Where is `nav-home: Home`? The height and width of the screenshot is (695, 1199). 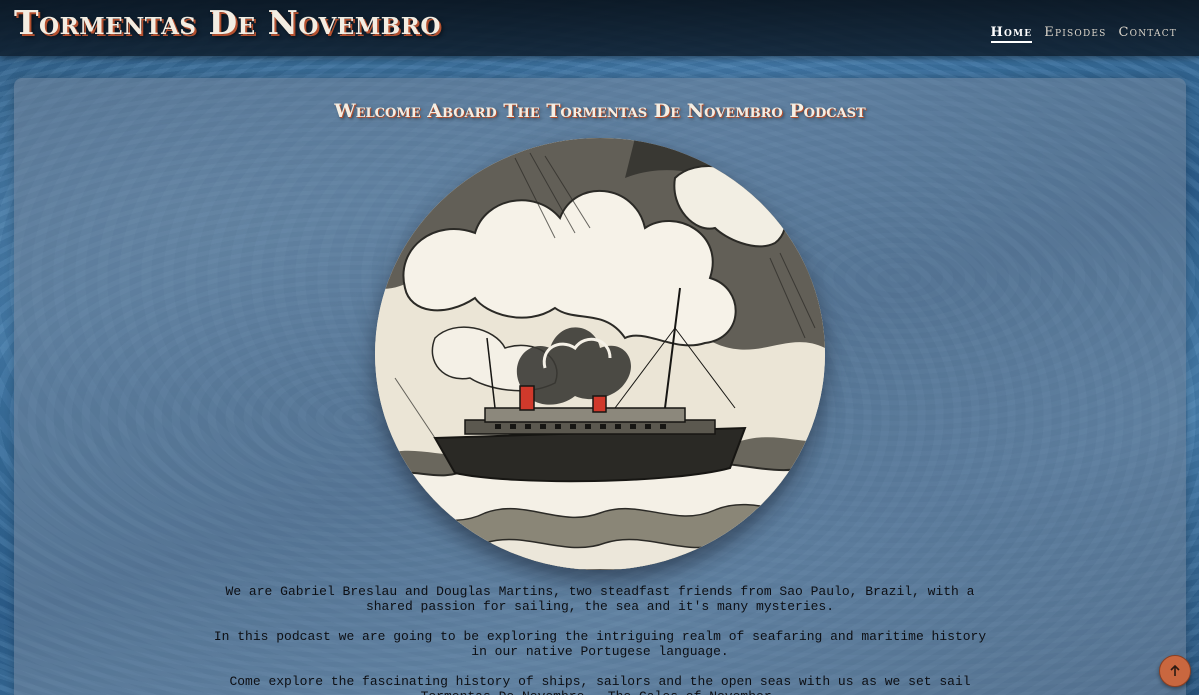
nav-home: Home is located at coordinates (1011, 34).